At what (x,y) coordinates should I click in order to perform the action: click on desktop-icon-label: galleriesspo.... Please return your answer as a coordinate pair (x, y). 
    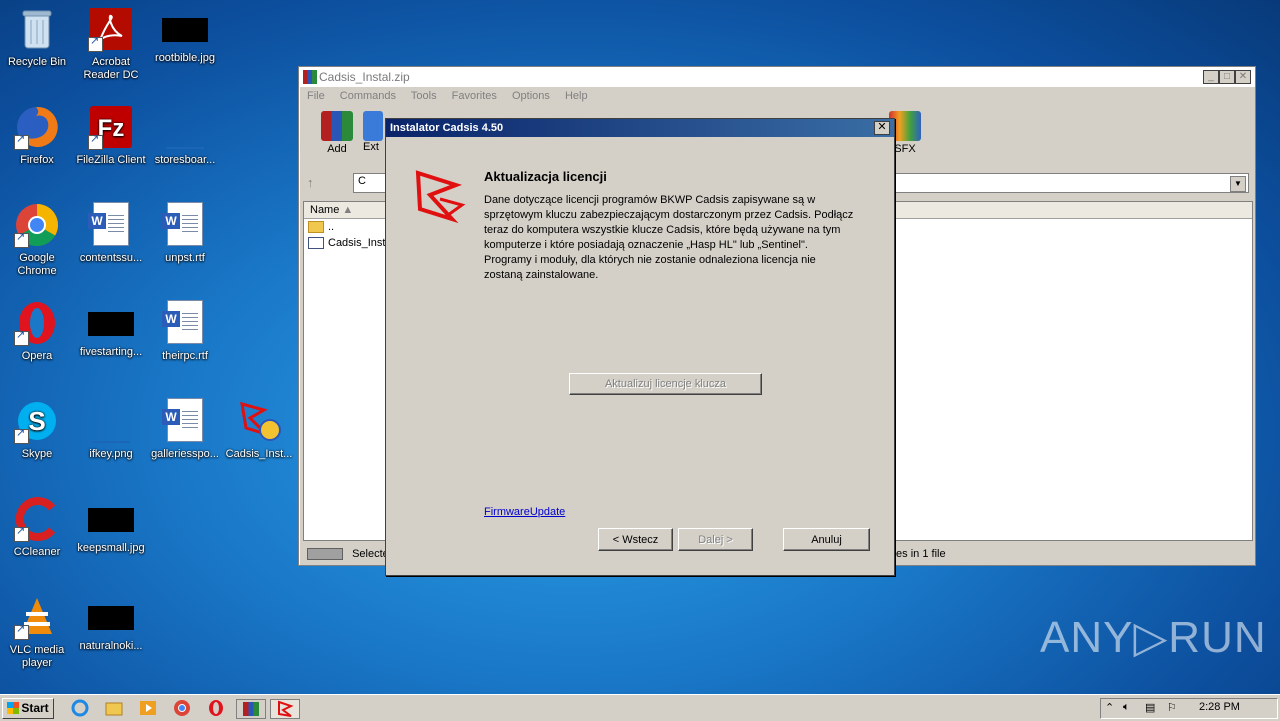
    Looking at the image, I should click on (185, 454).